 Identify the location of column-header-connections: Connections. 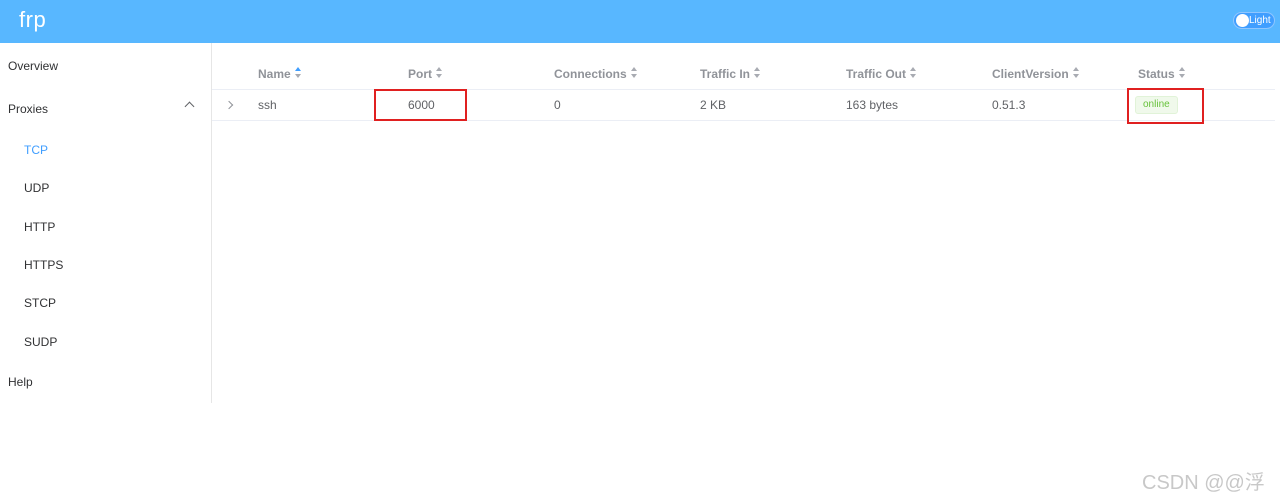
(596, 74).